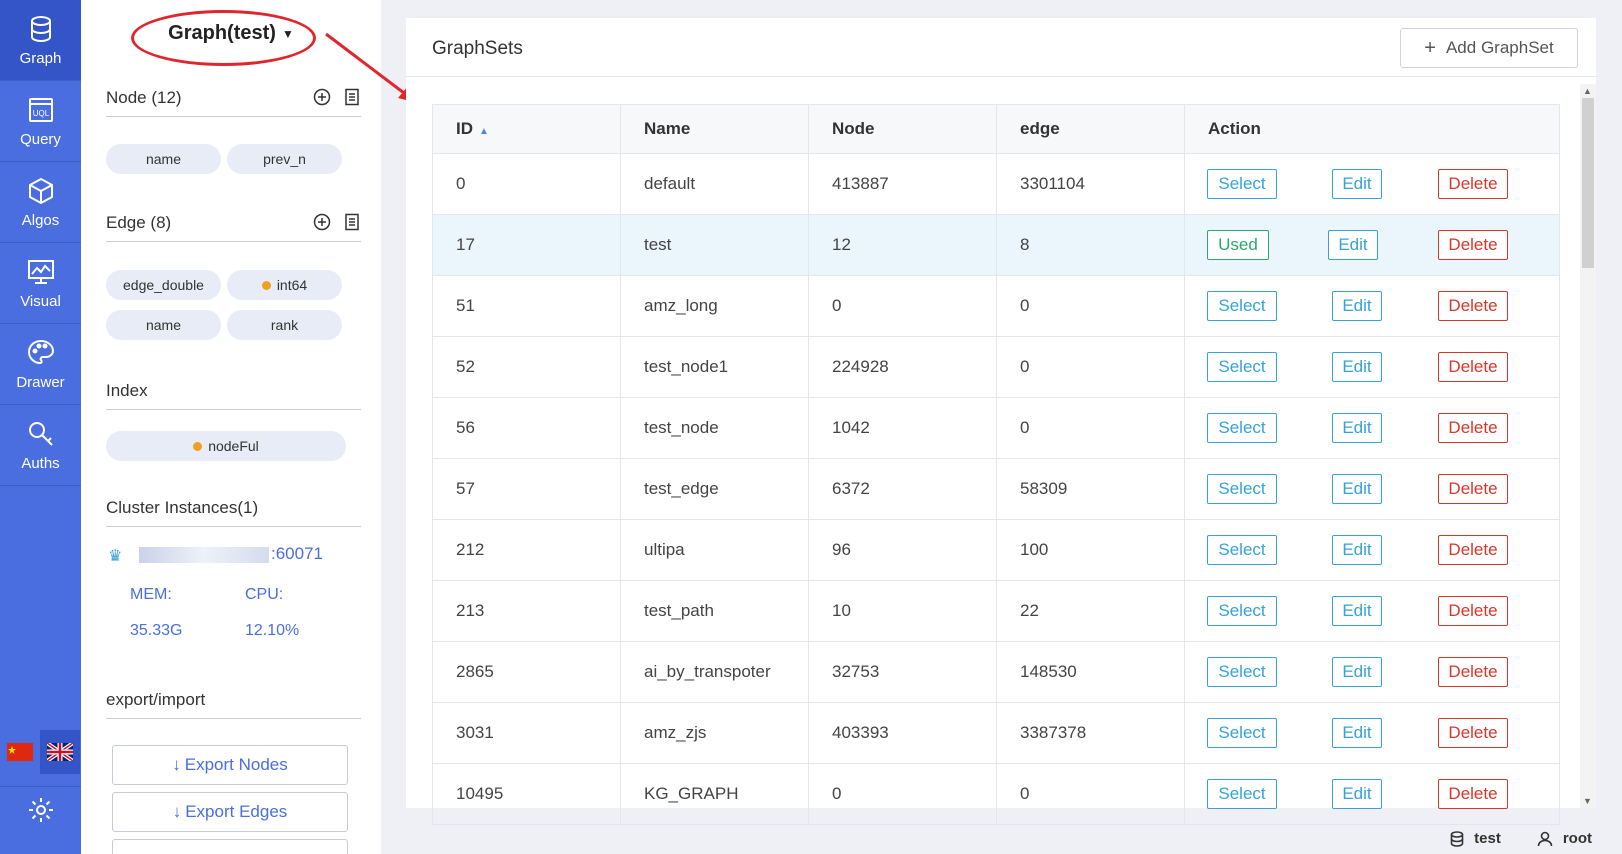 This screenshot has width=1622, height=854. What do you see at coordinates (266, 285) in the screenshot?
I see `indexed-dot-icon` at bounding box center [266, 285].